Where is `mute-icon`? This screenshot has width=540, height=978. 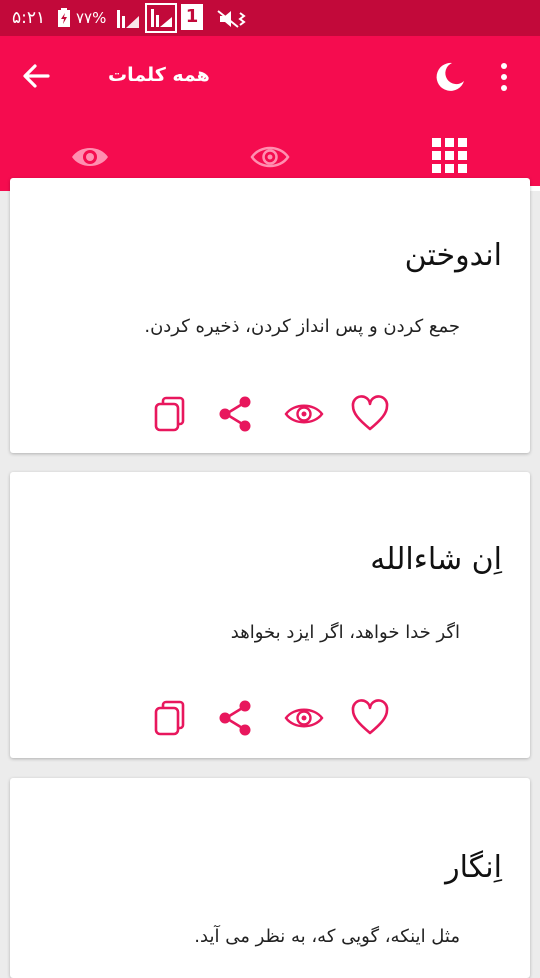 mute-icon is located at coordinates (231, 19).